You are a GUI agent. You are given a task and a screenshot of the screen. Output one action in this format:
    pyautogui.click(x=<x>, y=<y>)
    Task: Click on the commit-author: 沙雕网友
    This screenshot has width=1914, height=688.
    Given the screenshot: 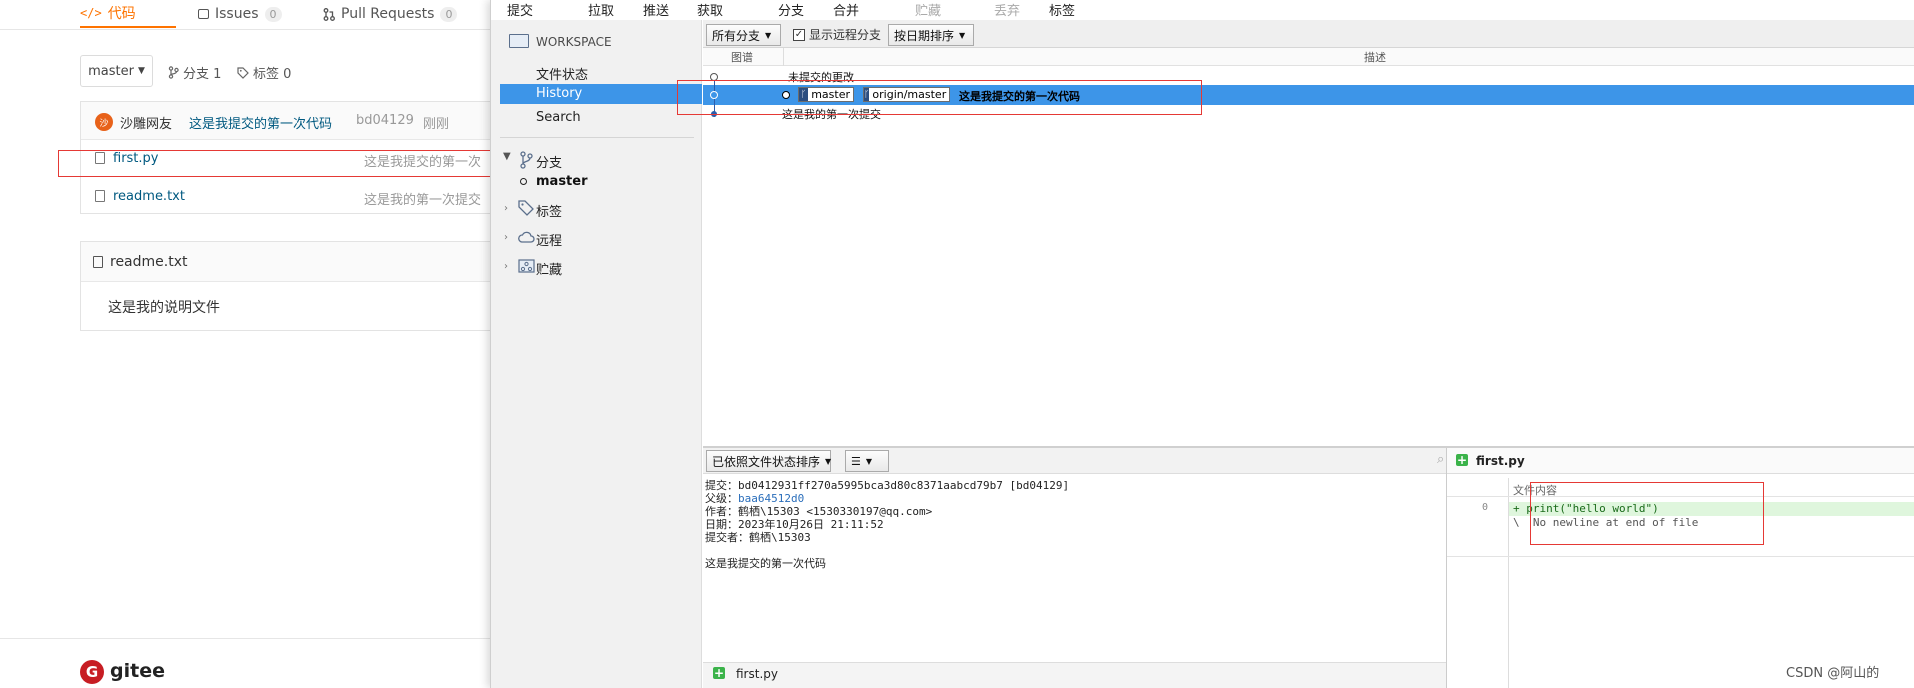 What is the action you would take?
    pyautogui.click(x=146, y=122)
    